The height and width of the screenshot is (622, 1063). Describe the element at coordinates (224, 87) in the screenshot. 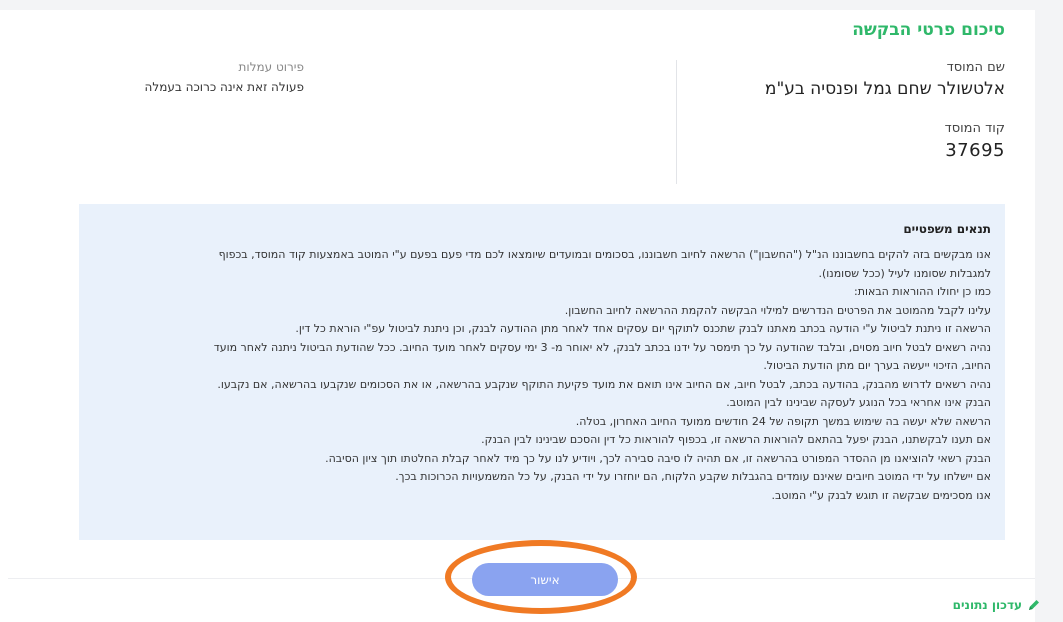

I see `fees-value: פעולה זאת אינה כרוכה בעמלה` at that location.